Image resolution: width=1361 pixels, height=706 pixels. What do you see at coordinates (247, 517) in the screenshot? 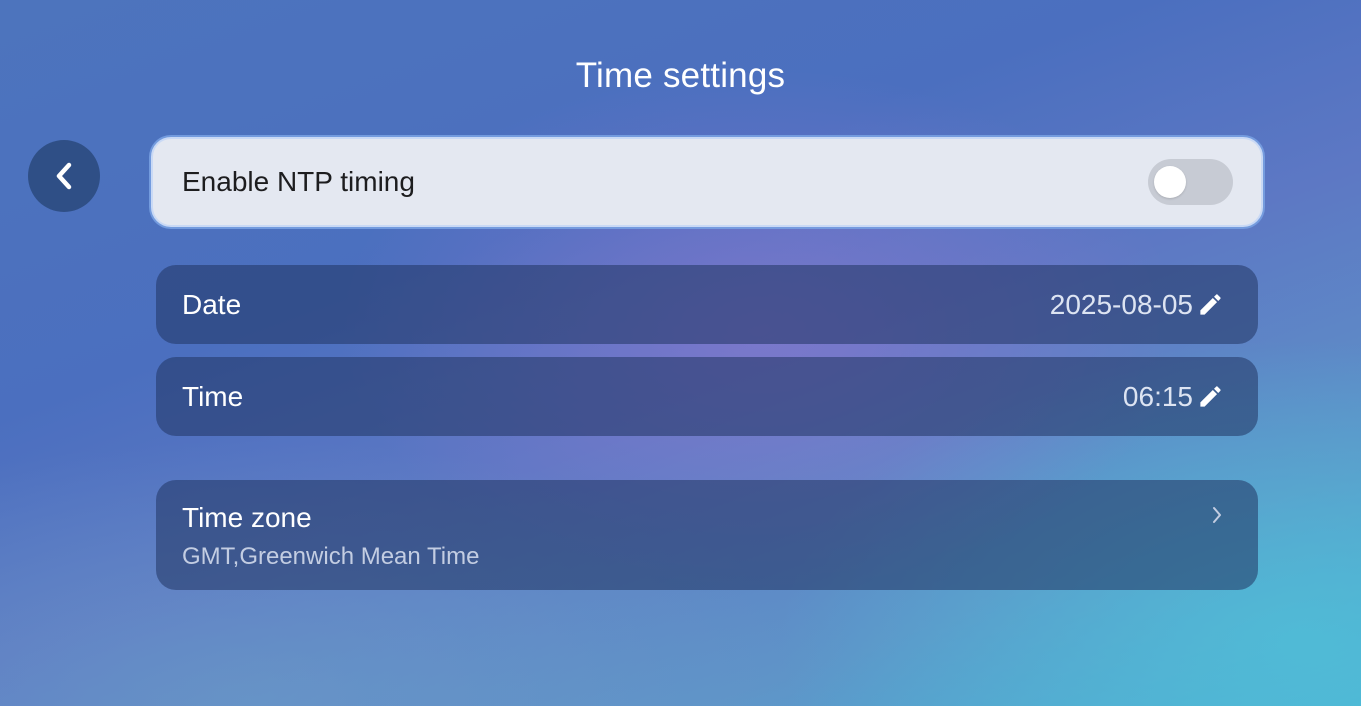
I see `time-zone-label: Time zone` at bounding box center [247, 517].